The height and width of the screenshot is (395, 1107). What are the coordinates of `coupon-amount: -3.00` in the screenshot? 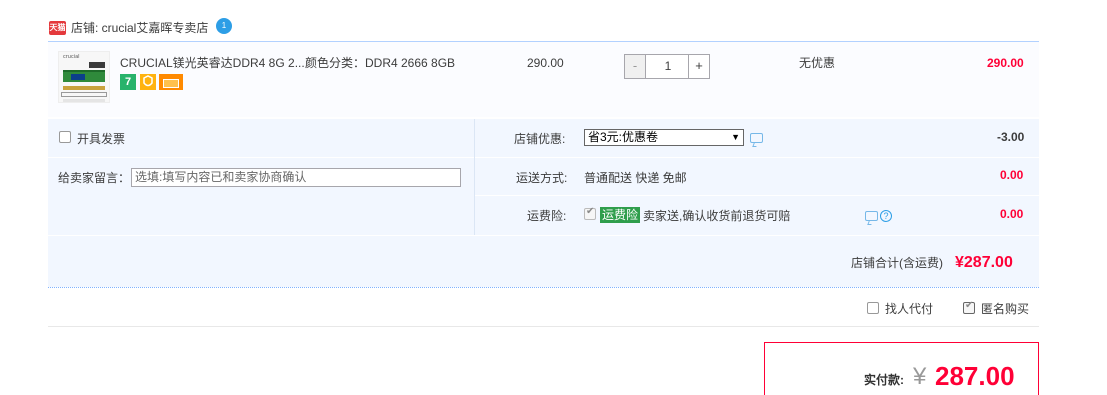 It's located at (1011, 137).